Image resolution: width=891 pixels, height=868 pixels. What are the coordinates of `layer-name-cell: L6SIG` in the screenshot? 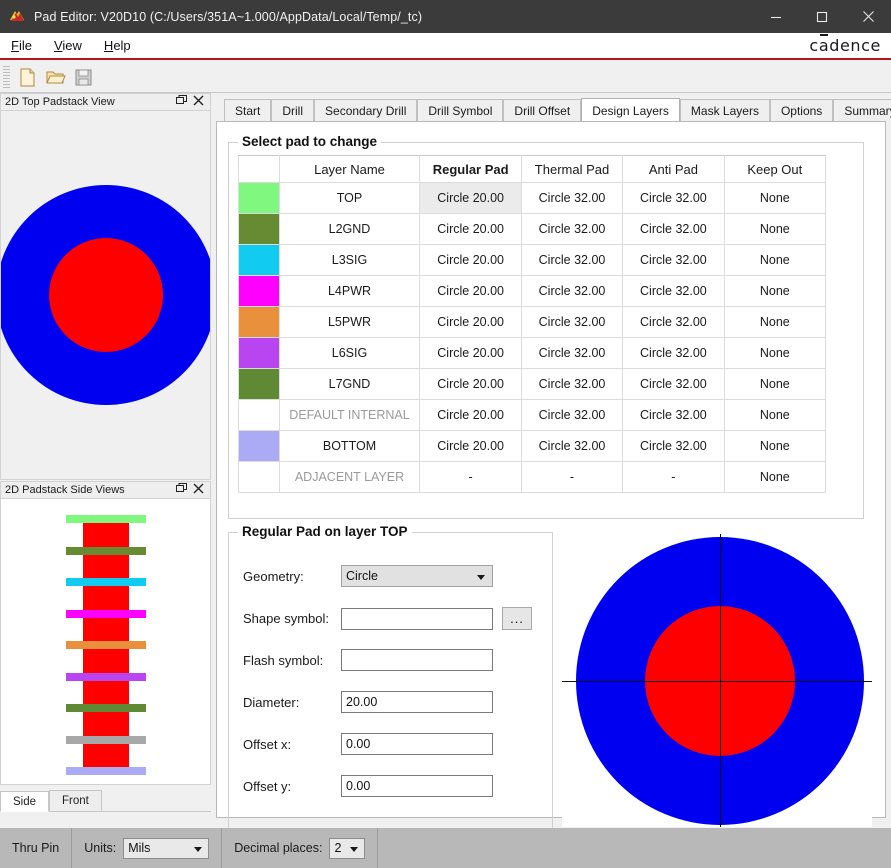 It's located at (349, 353).